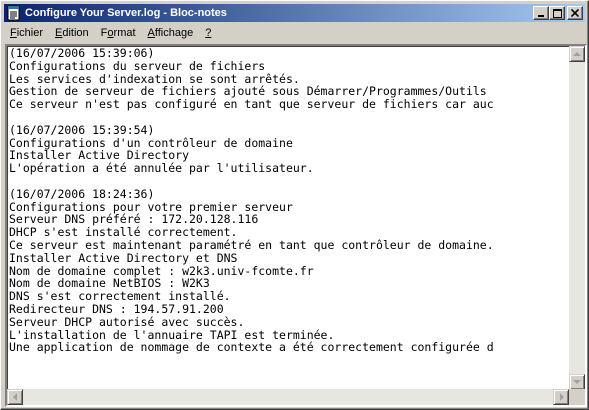  What do you see at coordinates (541, 16) in the screenshot?
I see `minimize-icon` at bounding box center [541, 16].